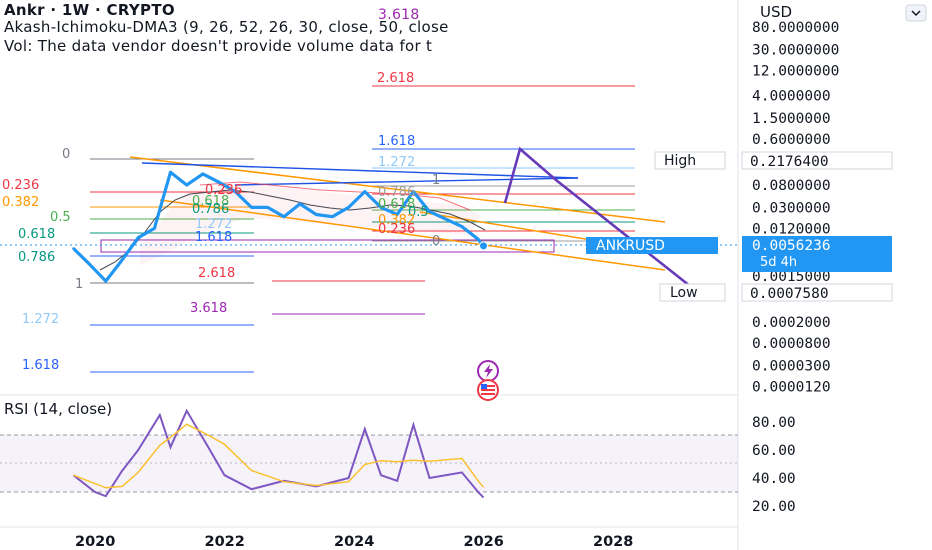 Image resolution: width=932 pixels, height=550 pixels. What do you see at coordinates (916, 13) in the screenshot?
I see `chevron-collapse-icon` at bounding box center [916, 13].